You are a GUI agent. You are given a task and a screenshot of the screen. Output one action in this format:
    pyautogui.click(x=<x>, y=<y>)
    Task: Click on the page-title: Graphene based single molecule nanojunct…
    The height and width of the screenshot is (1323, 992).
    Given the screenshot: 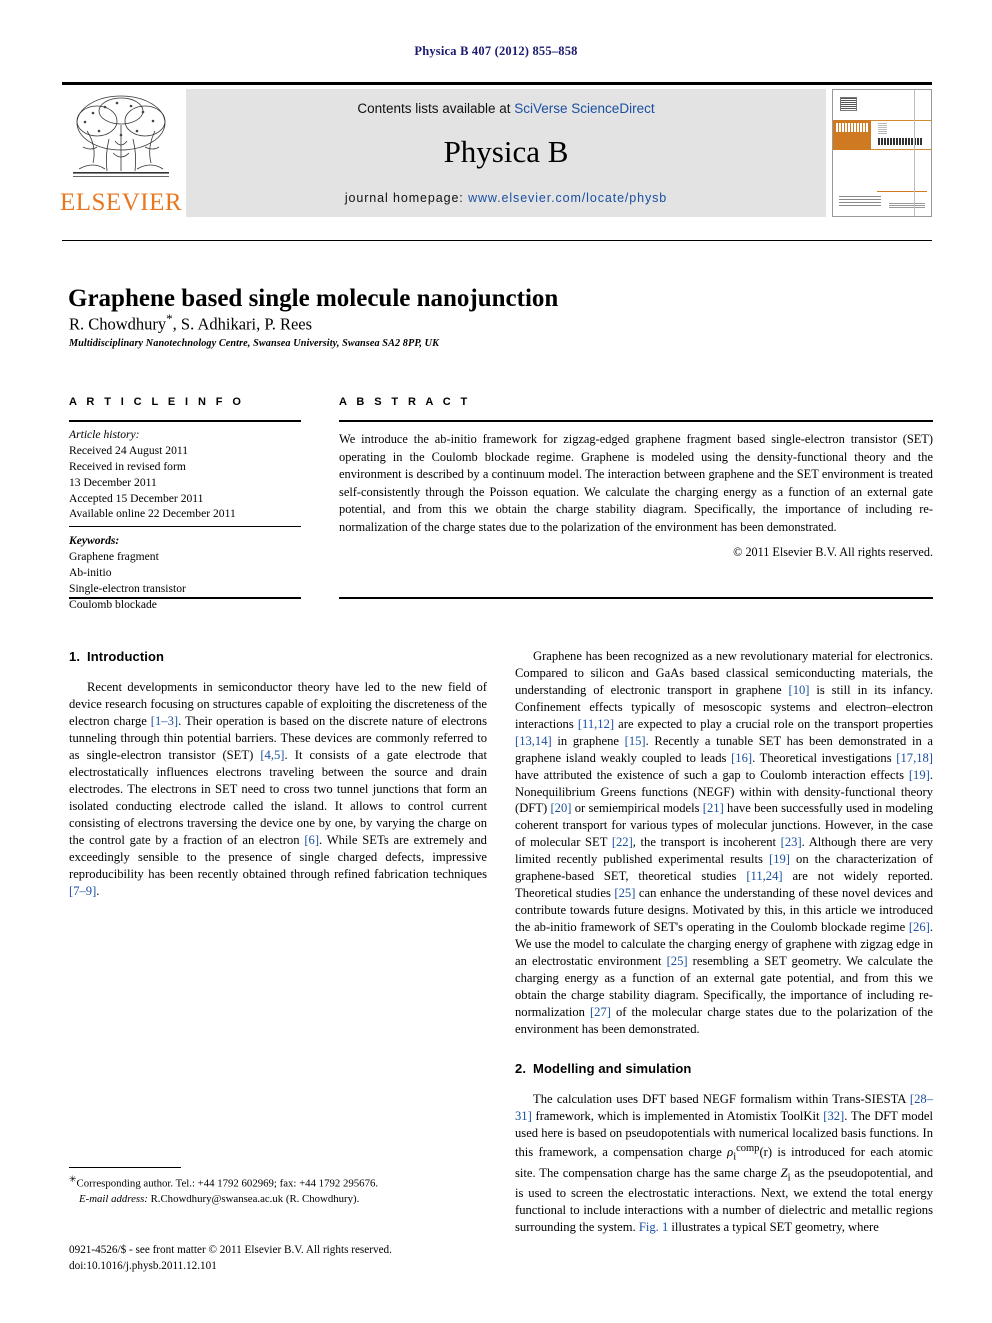 What is the action you would take?
    pyautogui.click(x=313, y=298)
    